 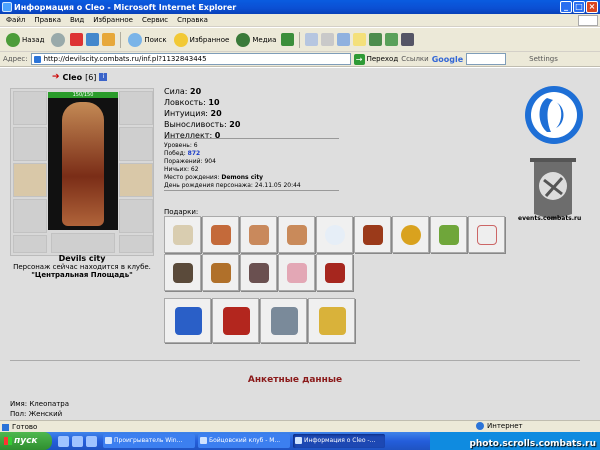 I want to click on christmas-tree-card-icon, so click(x=188, y=321).